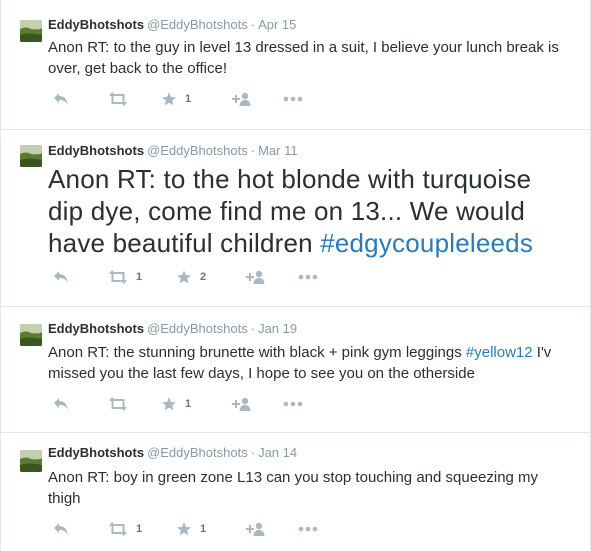 The width and height of the screenshot is (591, 551). Describe the element at coordinates (278, 150) in the screenshot. I see `timestamp: Mar 11` at that location.